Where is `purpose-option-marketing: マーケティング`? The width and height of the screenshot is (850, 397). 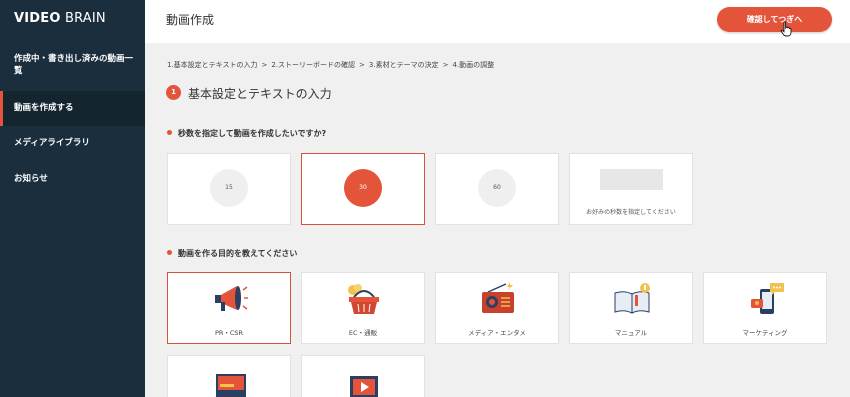
purpose-option-marketing: マーケティング is located at coordinates (765, 308).